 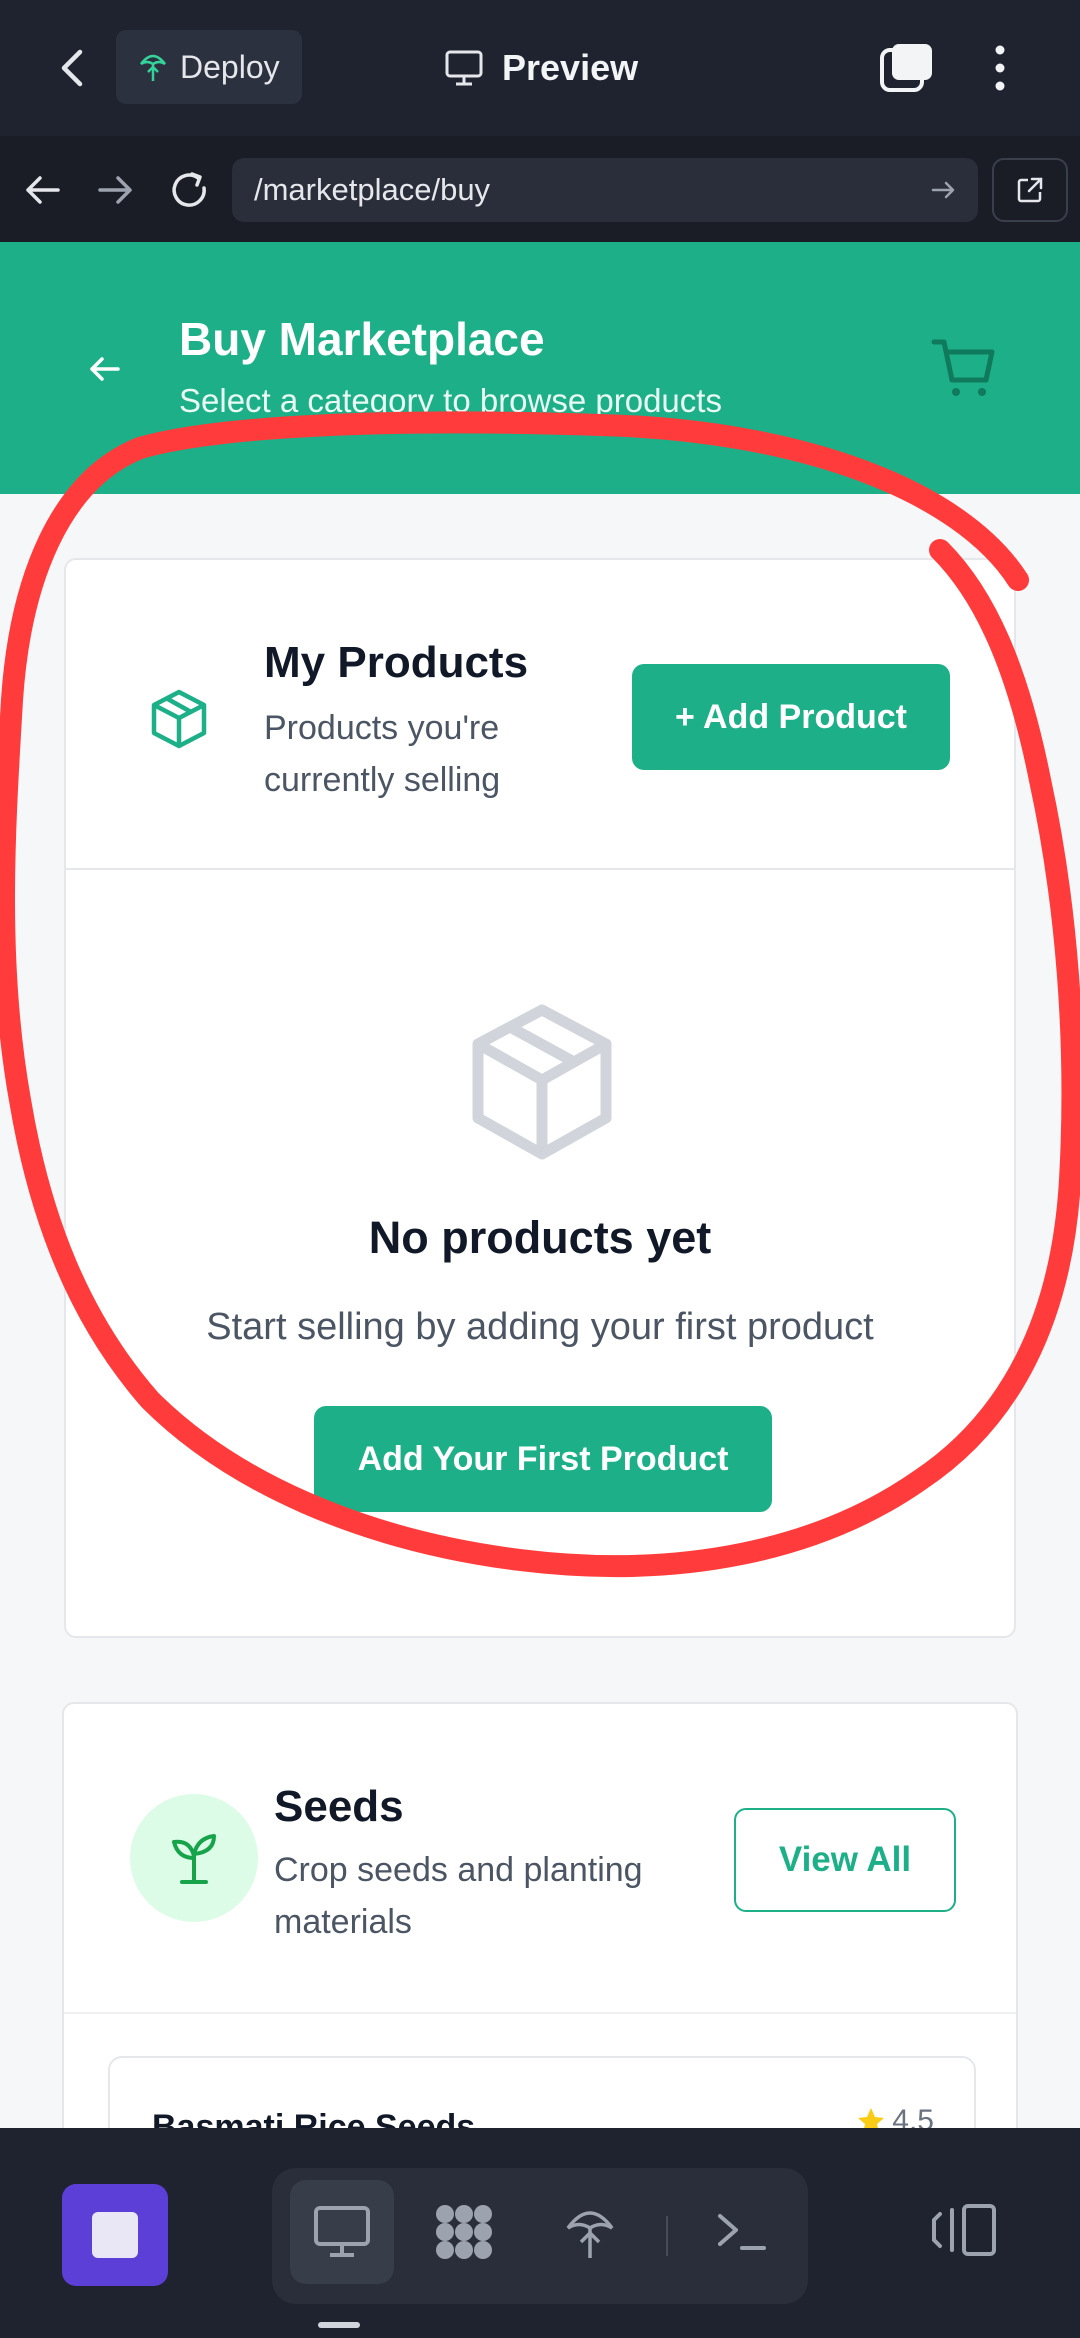 What do you see at coordinates (742, 2232) in the screenshot?
I see `terminal-icon` at bounding box center [742, 2232].